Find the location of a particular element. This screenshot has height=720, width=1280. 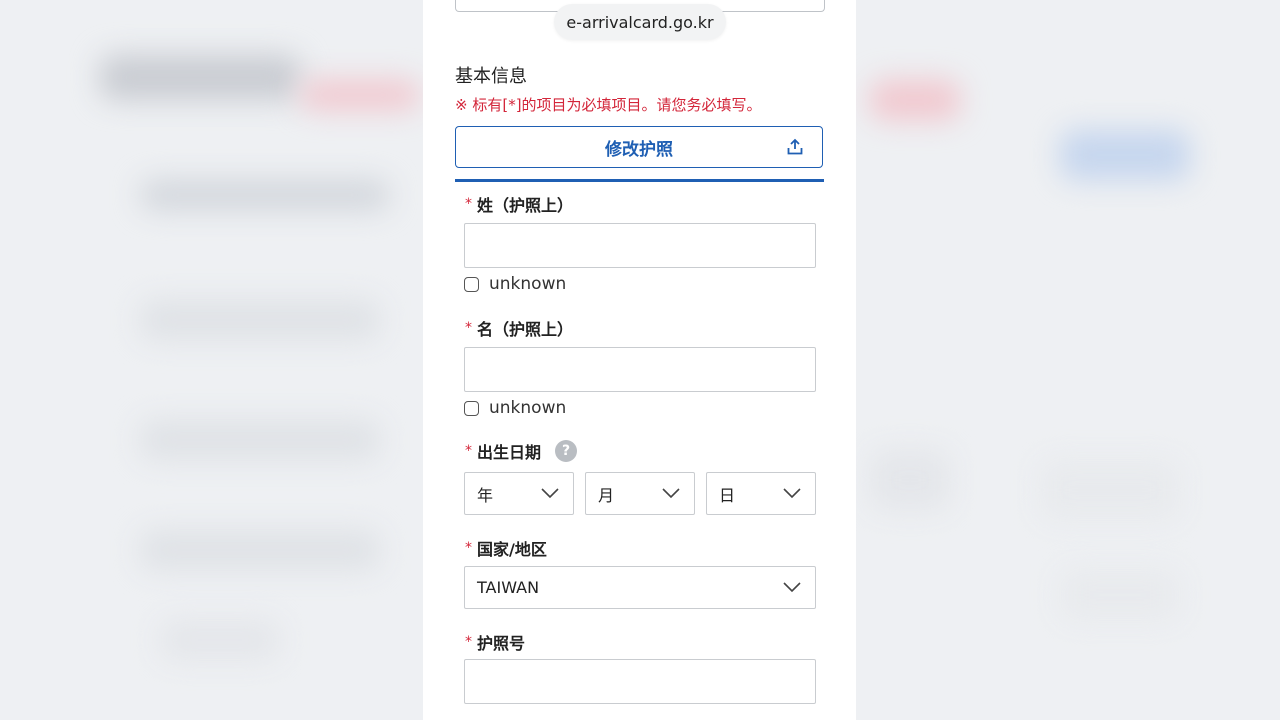

given-name-unknown-row: unknown is located at coordinates (515, 408).